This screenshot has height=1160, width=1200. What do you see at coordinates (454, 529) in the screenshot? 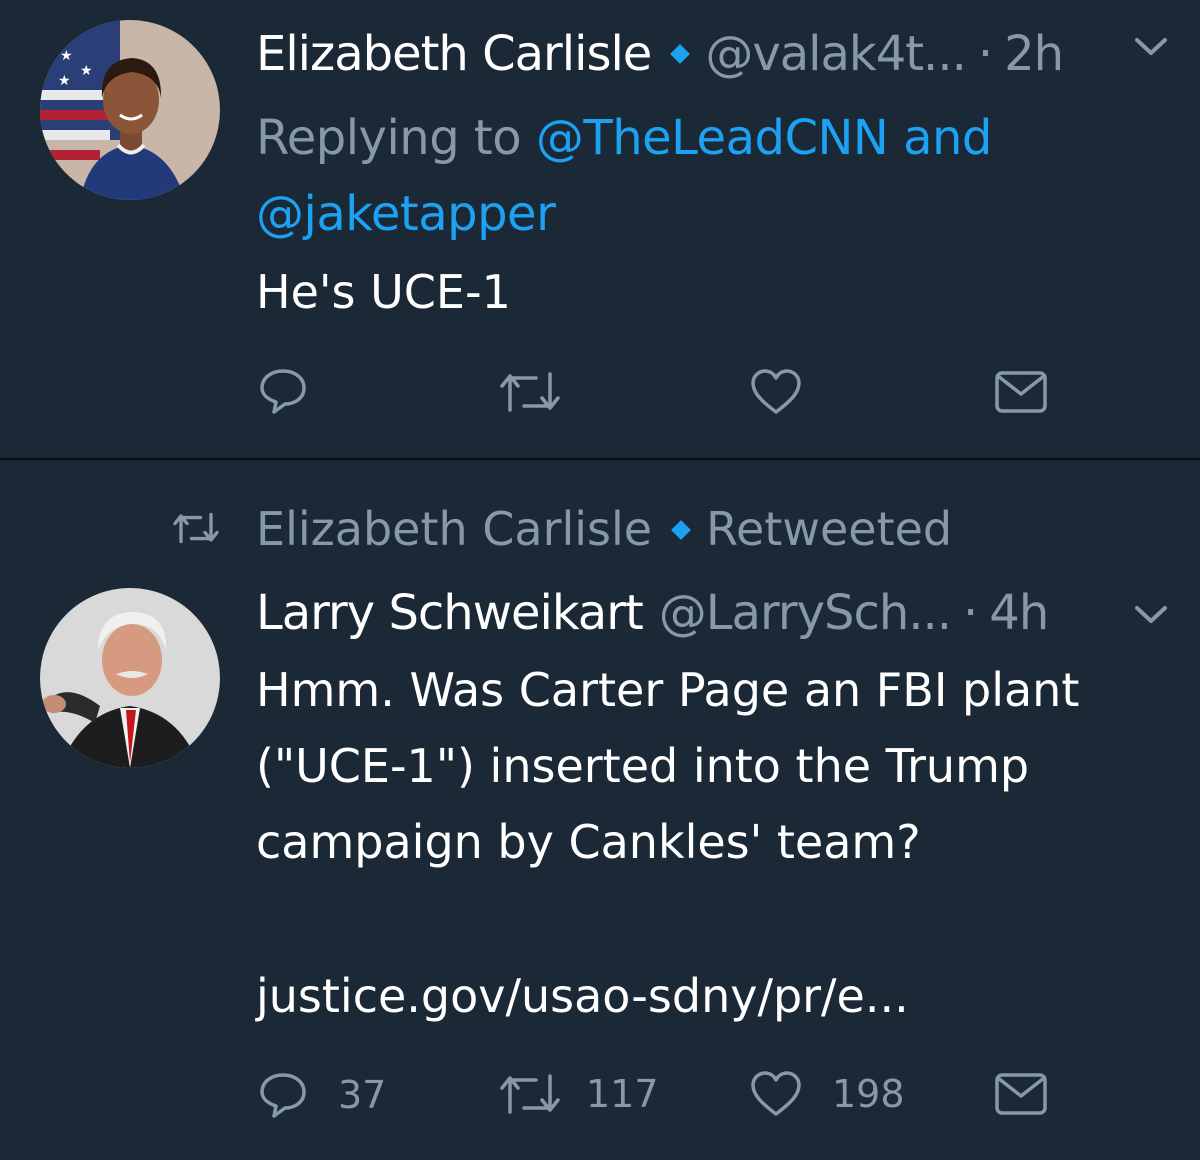
I see `retweeter-name: Elizabeth Carlisle` at bounding box center [454, 529].